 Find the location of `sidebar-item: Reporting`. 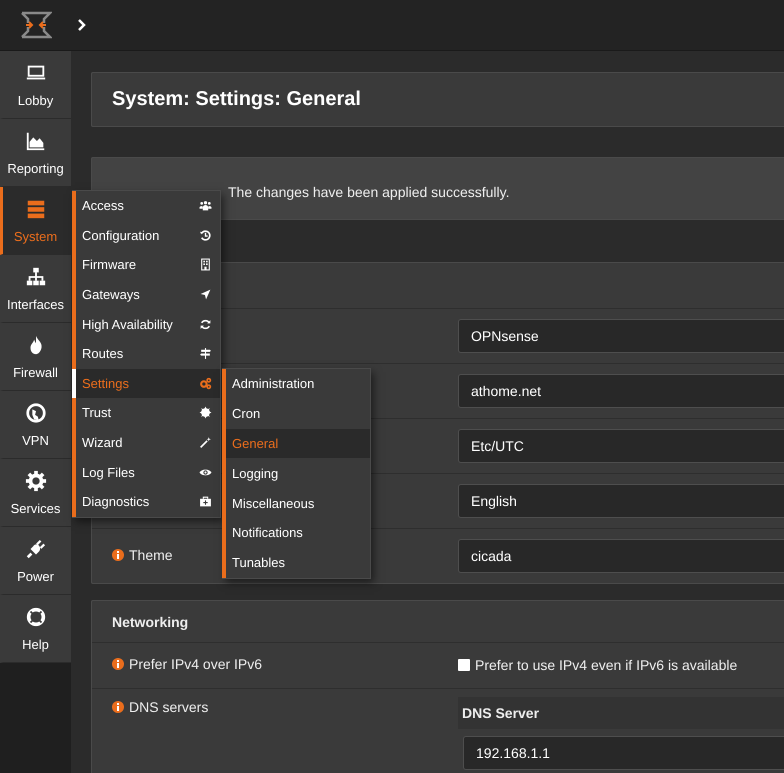

sidebar-item: Reporting is located at coordinates (35, 153).